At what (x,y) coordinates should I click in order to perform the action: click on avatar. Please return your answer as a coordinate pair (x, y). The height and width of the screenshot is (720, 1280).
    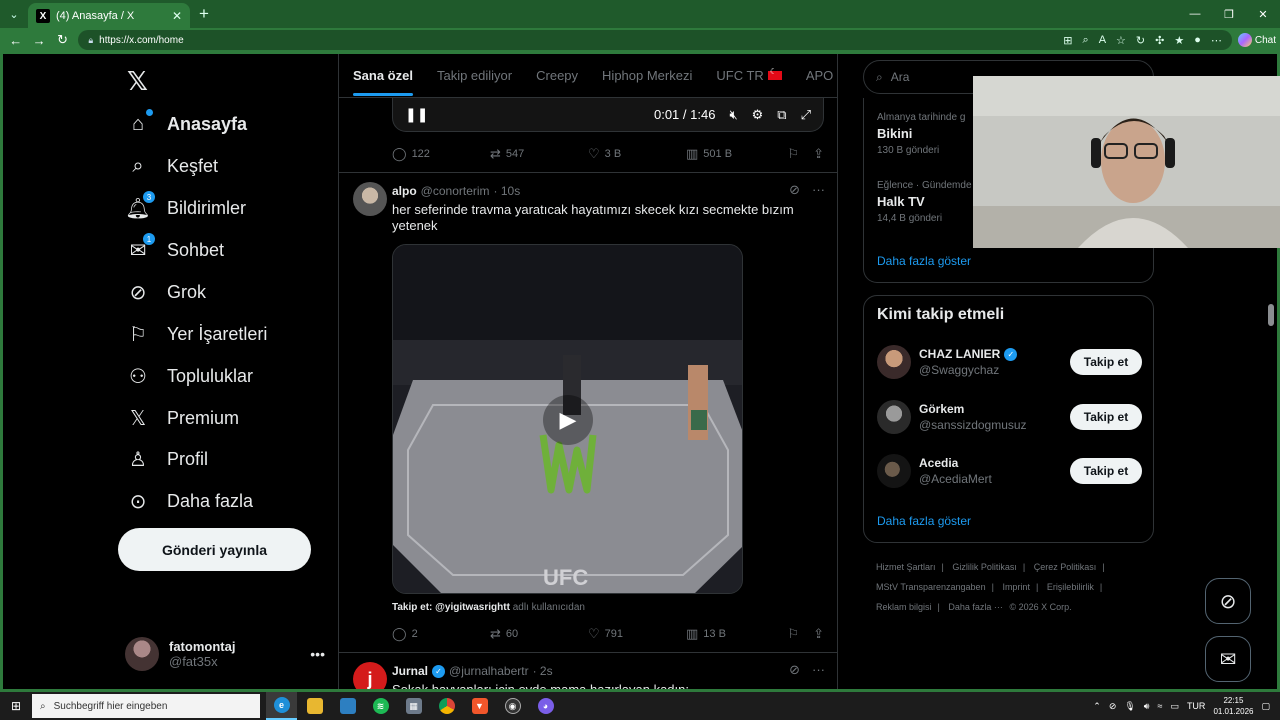
    Looking at the image, I should click on (370, 199).